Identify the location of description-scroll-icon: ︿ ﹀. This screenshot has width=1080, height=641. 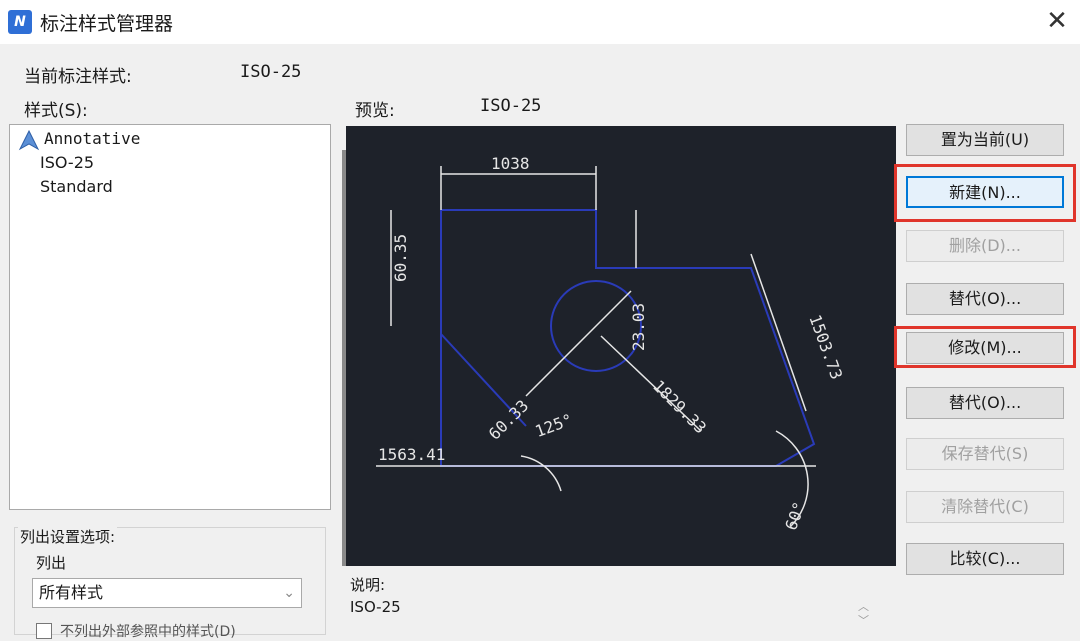
(863, 614).